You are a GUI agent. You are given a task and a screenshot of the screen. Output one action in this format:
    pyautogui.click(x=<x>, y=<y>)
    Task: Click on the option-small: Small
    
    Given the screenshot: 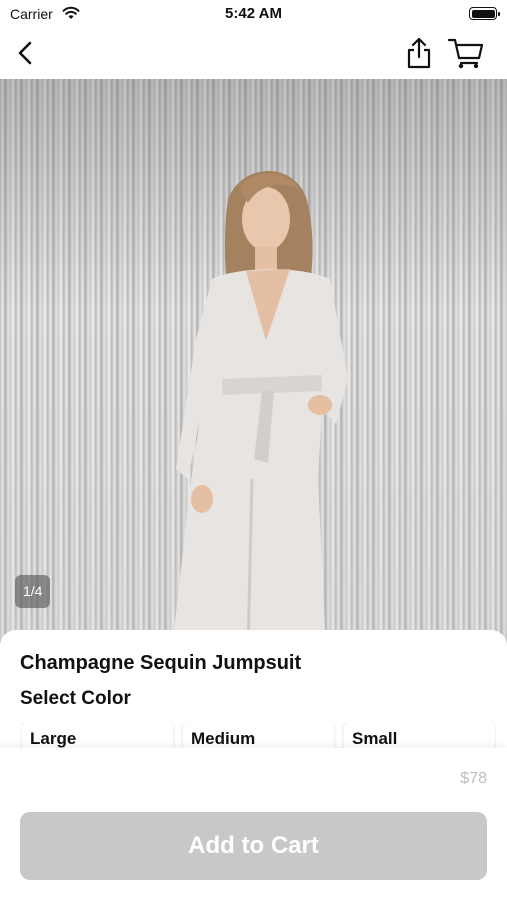 What is the action you would take?
    pyautogui.click(x=419, y=736)
    